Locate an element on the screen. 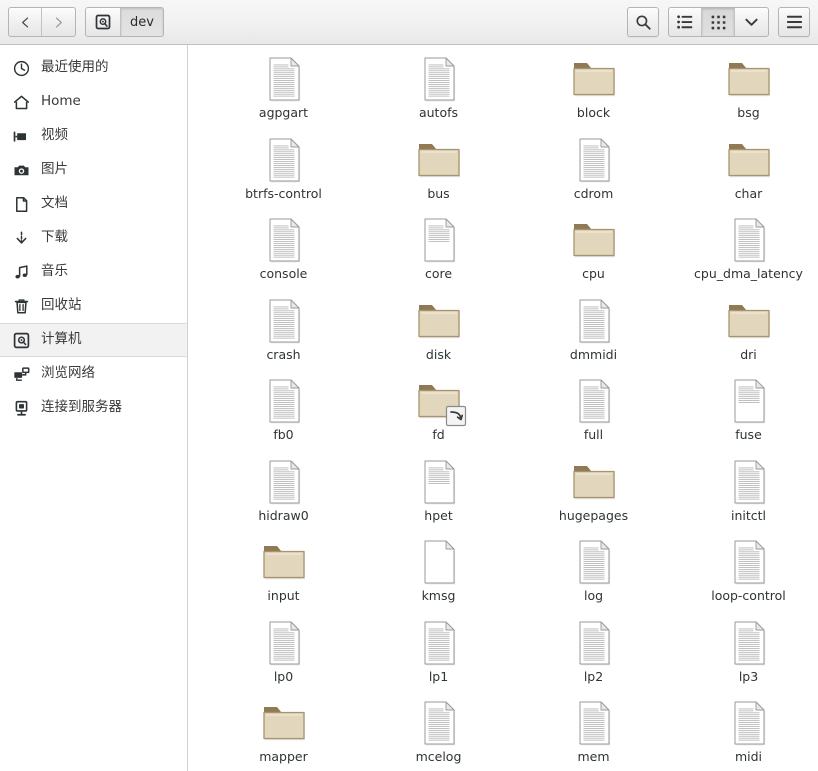  sidebar-item-10: 连接到服务器 is located at coordinates (93, 408).